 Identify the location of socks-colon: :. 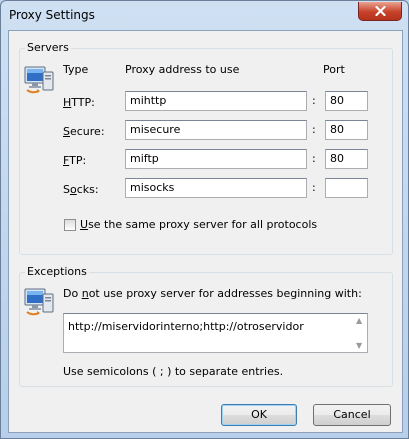
(314, 187).